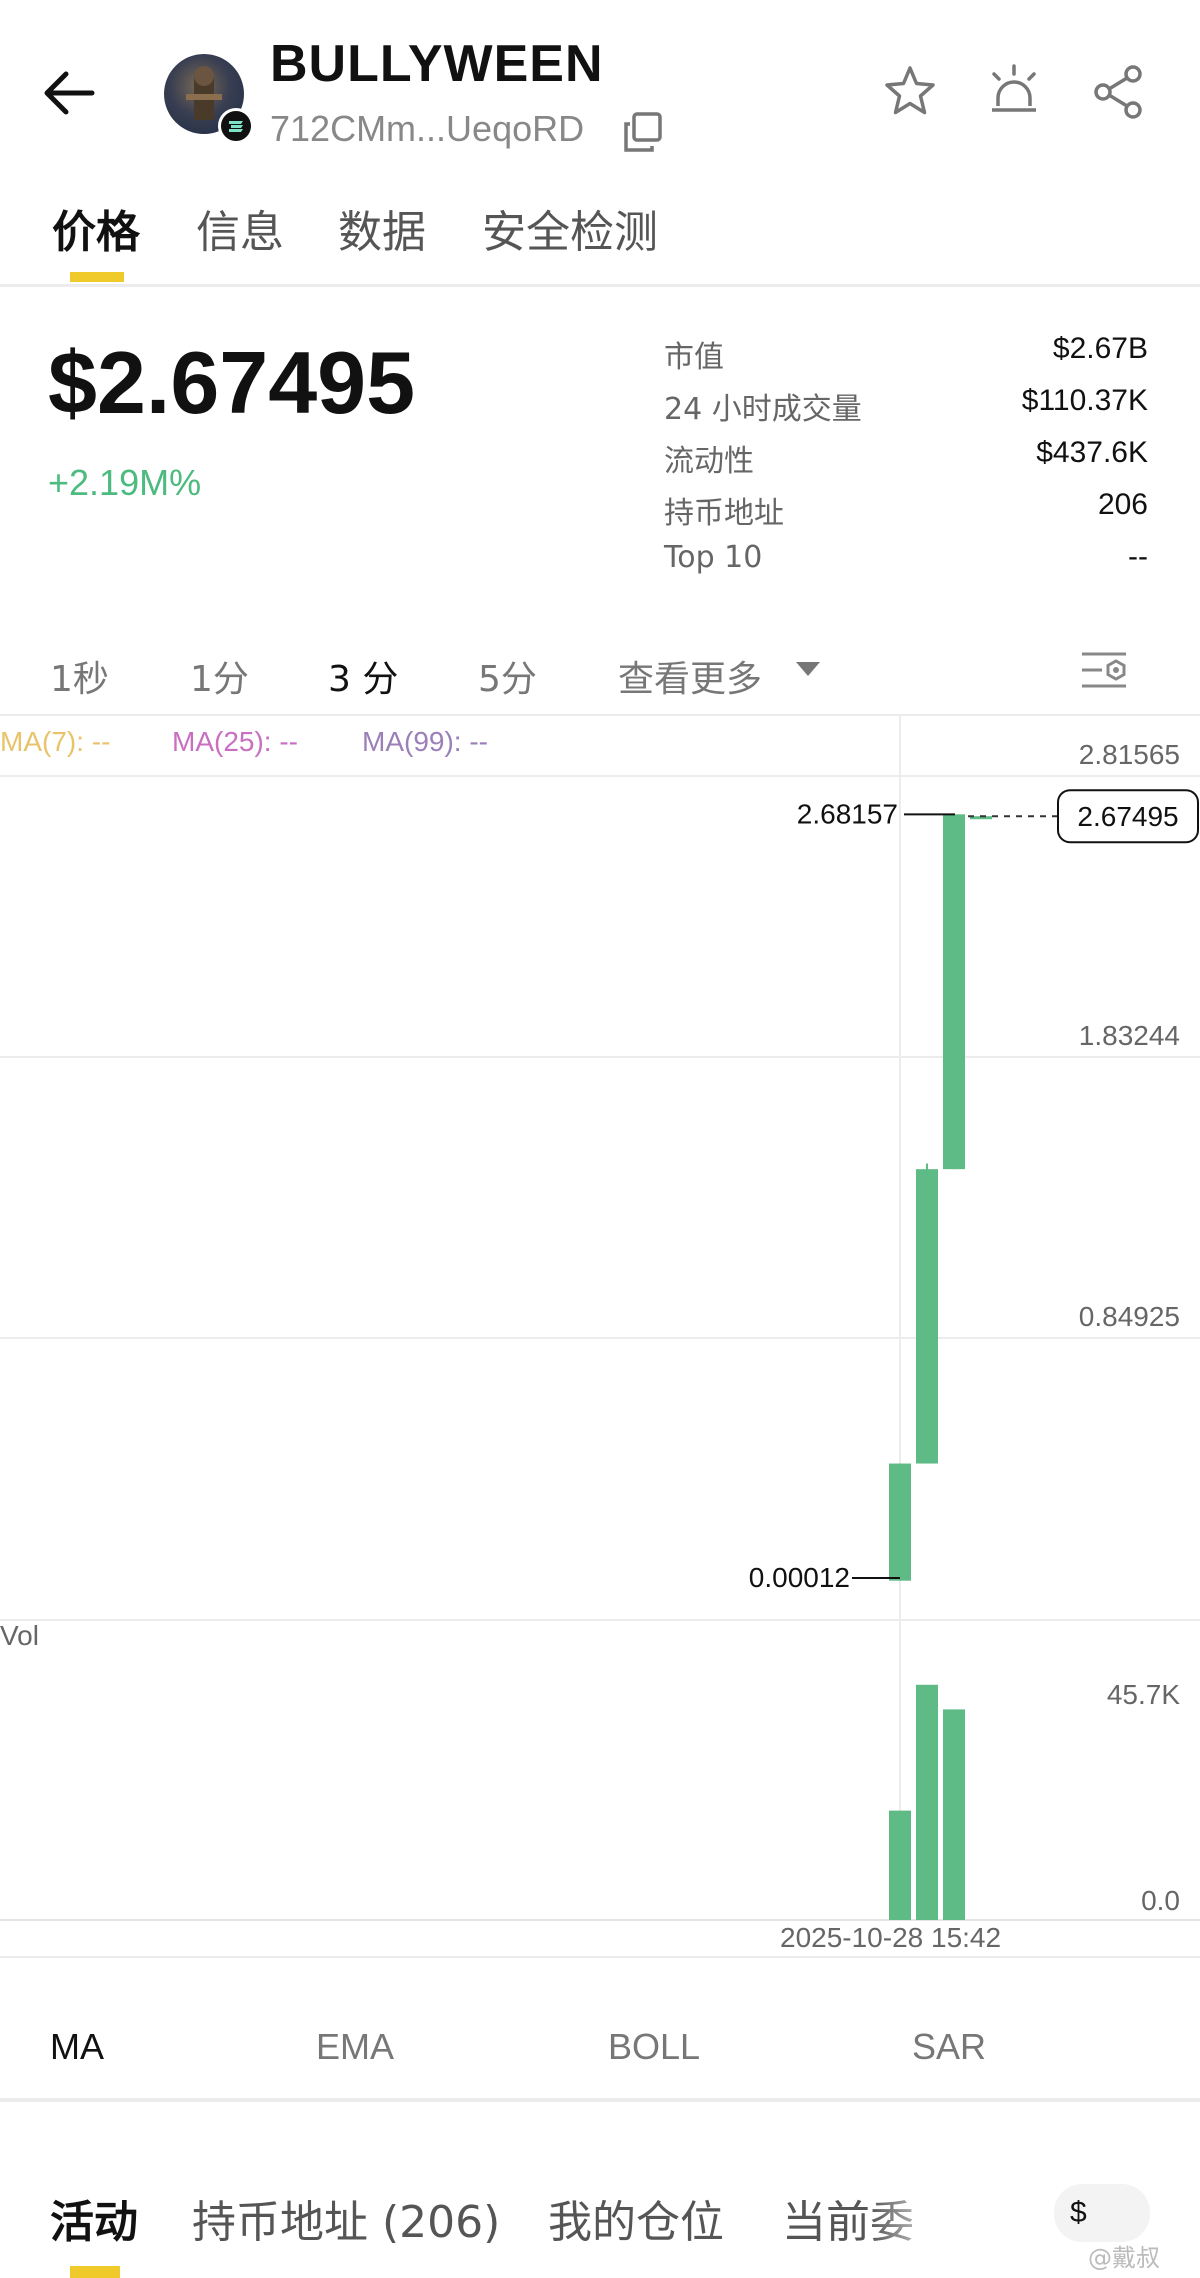  What do you see at coordinates (240, 228) in the screenshot?
I see `tab-info: 信息` at bounding box center [240, 228].